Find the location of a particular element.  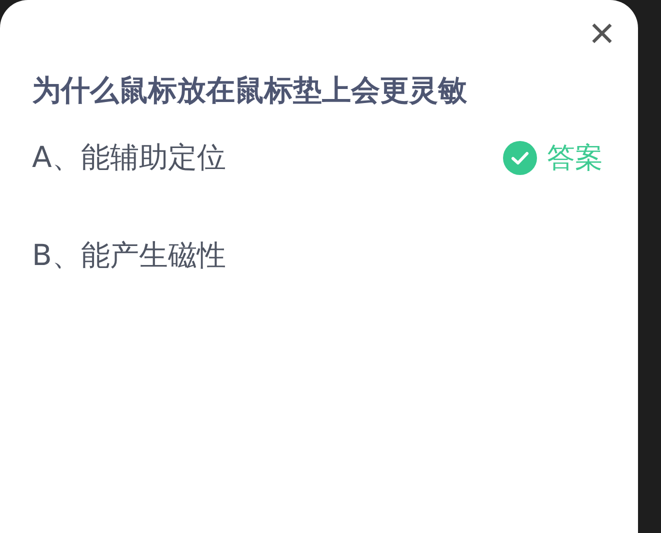

check-icon is located at coordinates (520, 158).